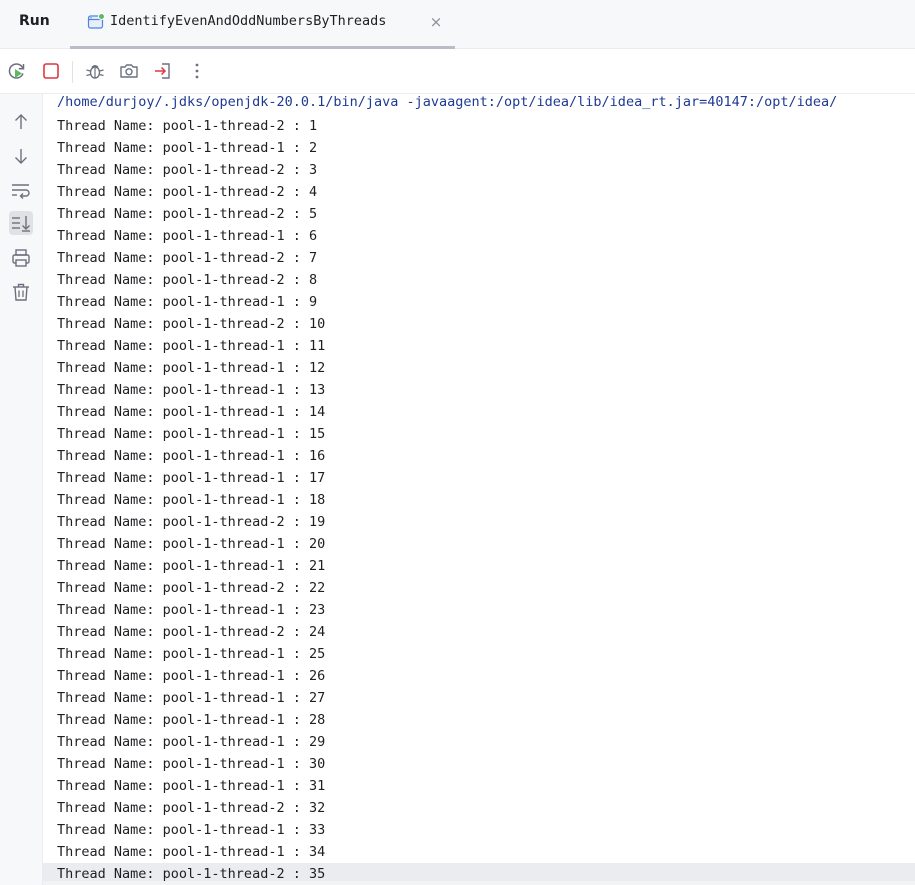 The height and width of the screenshot is (885, 915). I want to click on soft-wrap-icon, so click(21, 190).